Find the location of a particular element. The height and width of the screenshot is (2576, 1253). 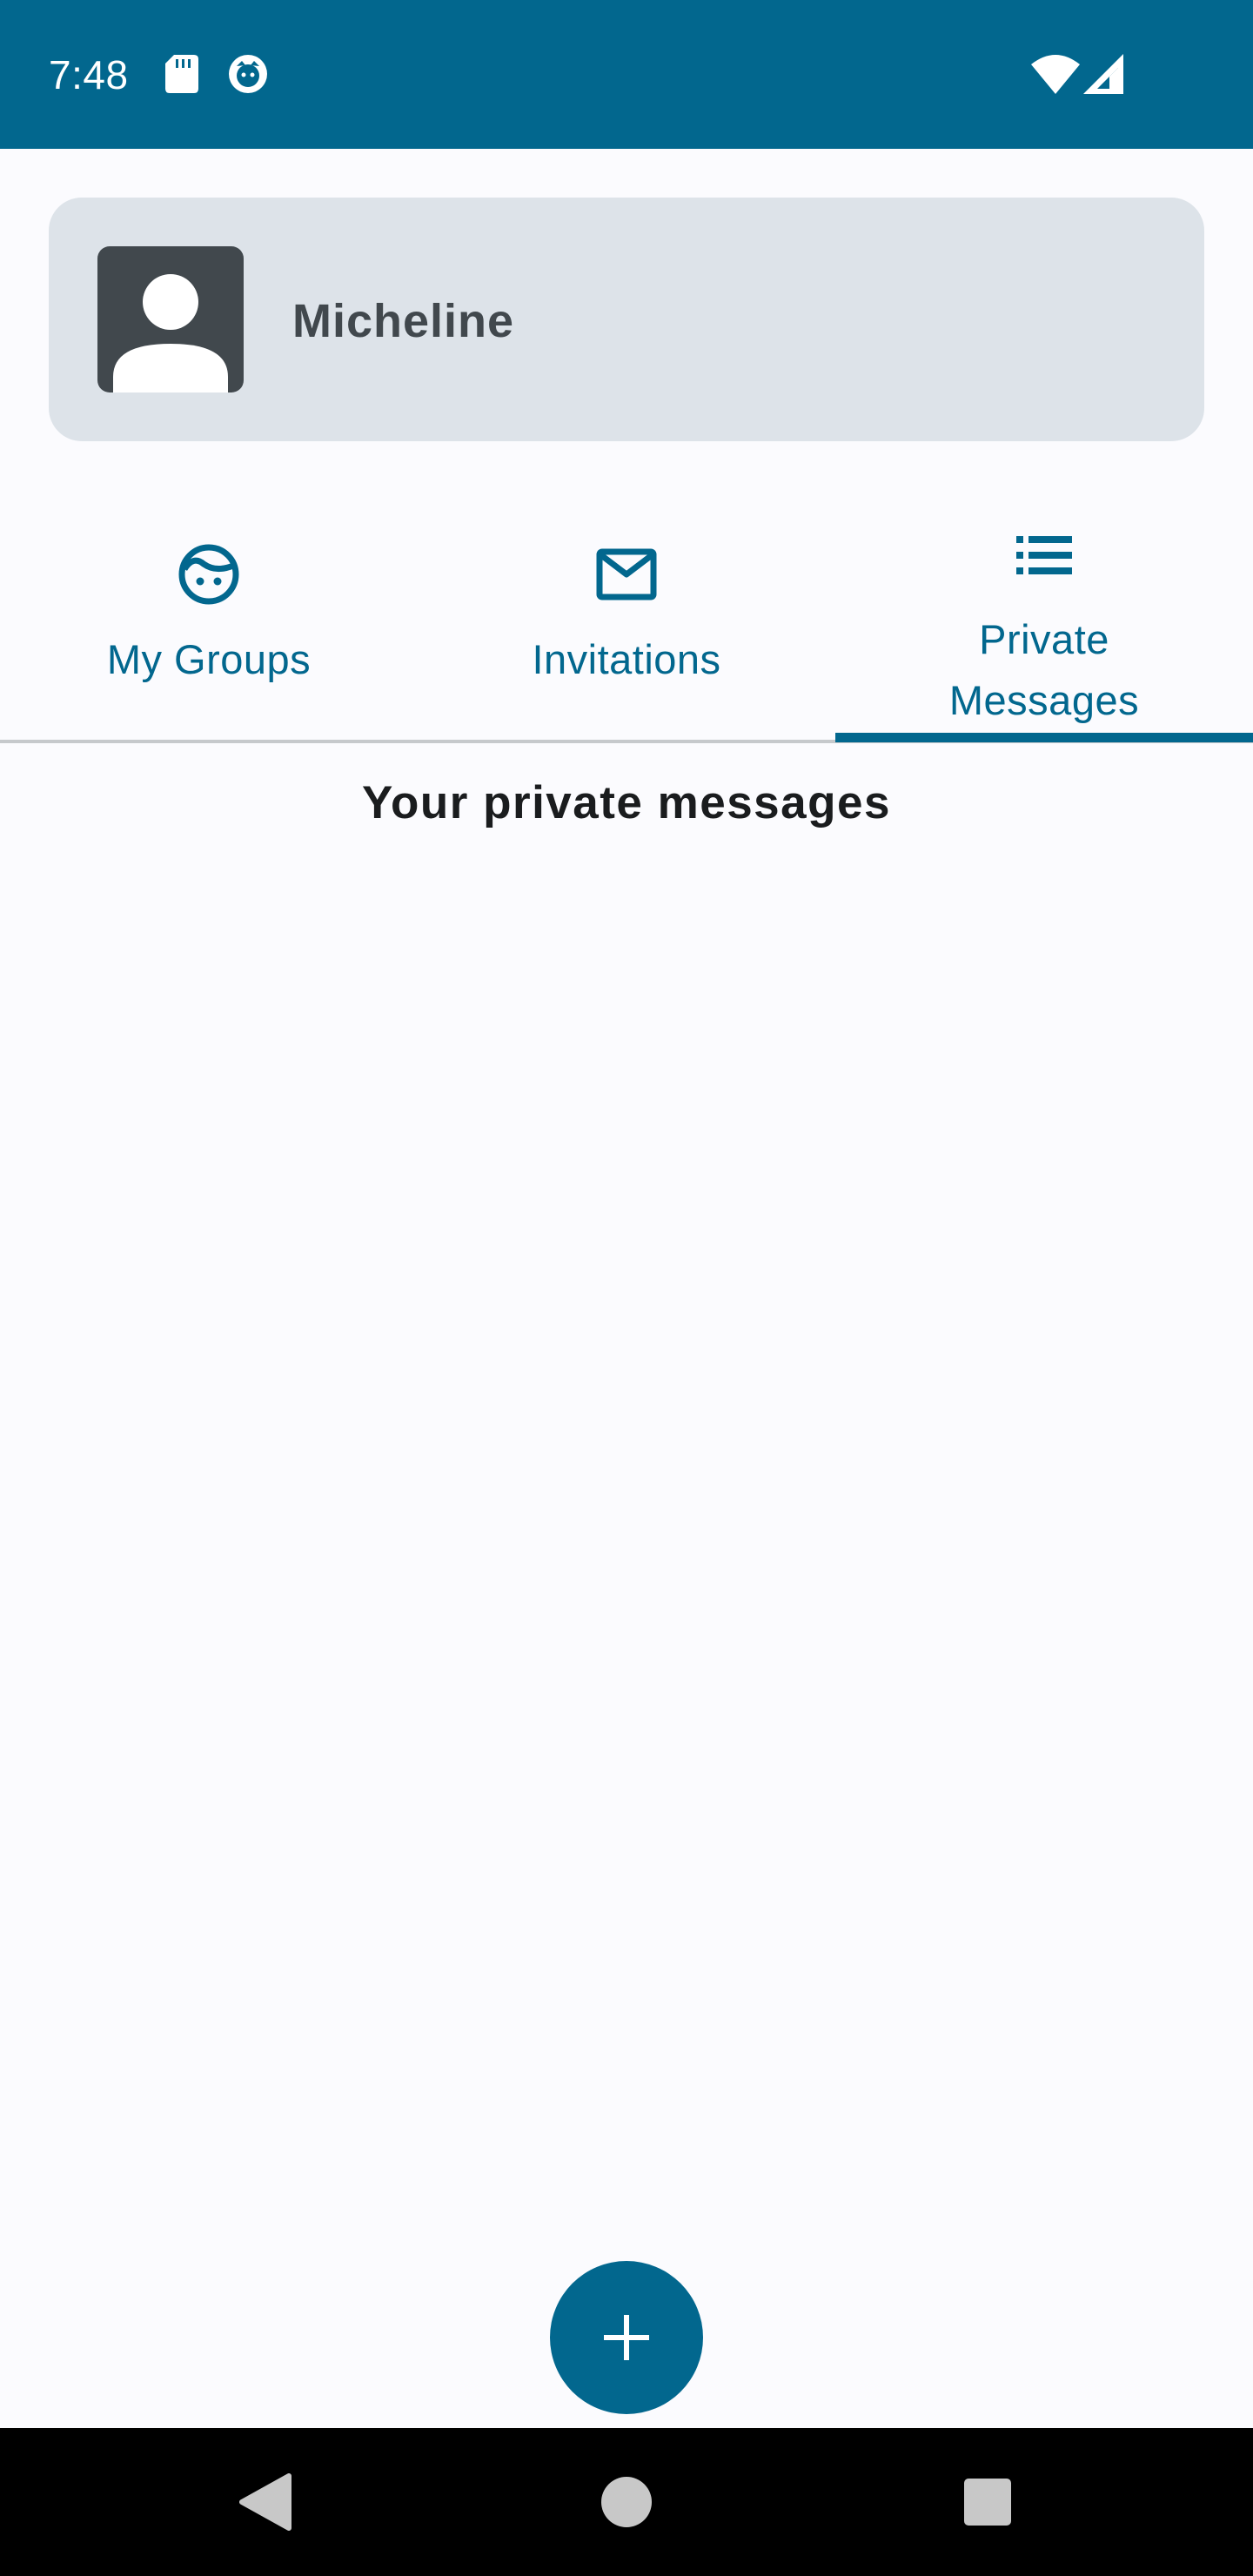

status-time: 7:48 is located at coordinates (89, 74).